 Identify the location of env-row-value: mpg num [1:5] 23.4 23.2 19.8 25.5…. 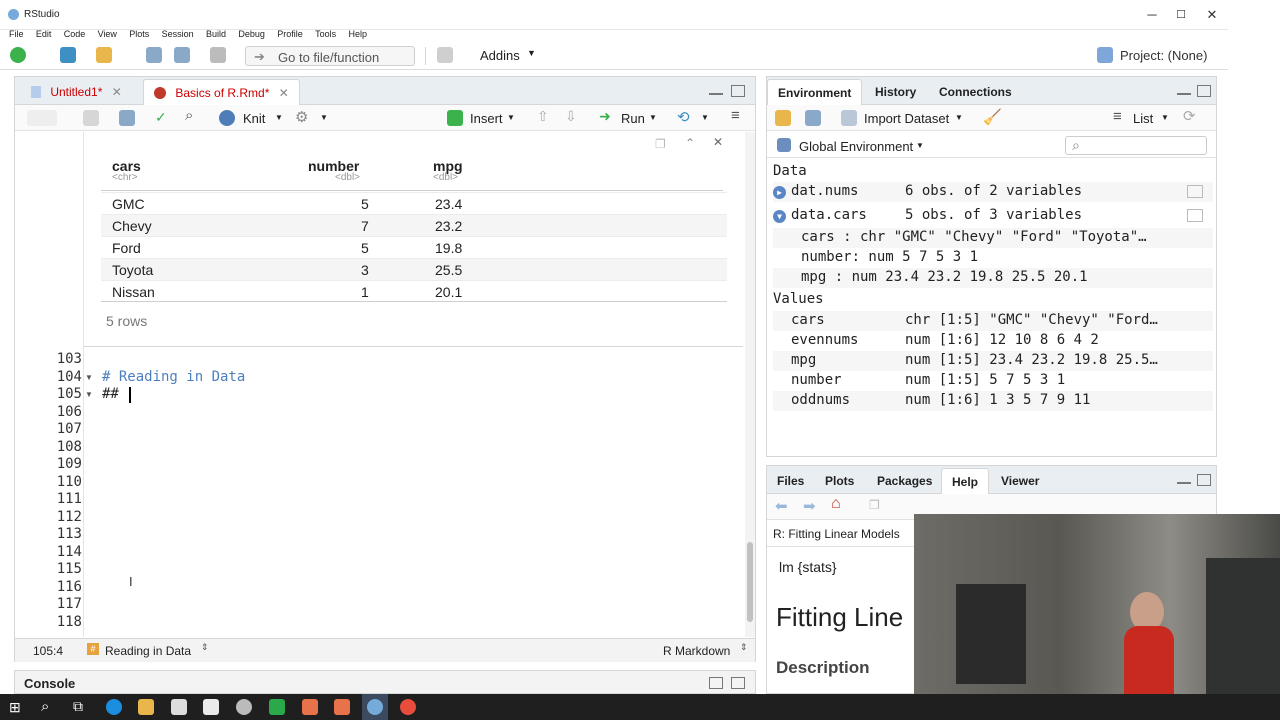
(993, 361).